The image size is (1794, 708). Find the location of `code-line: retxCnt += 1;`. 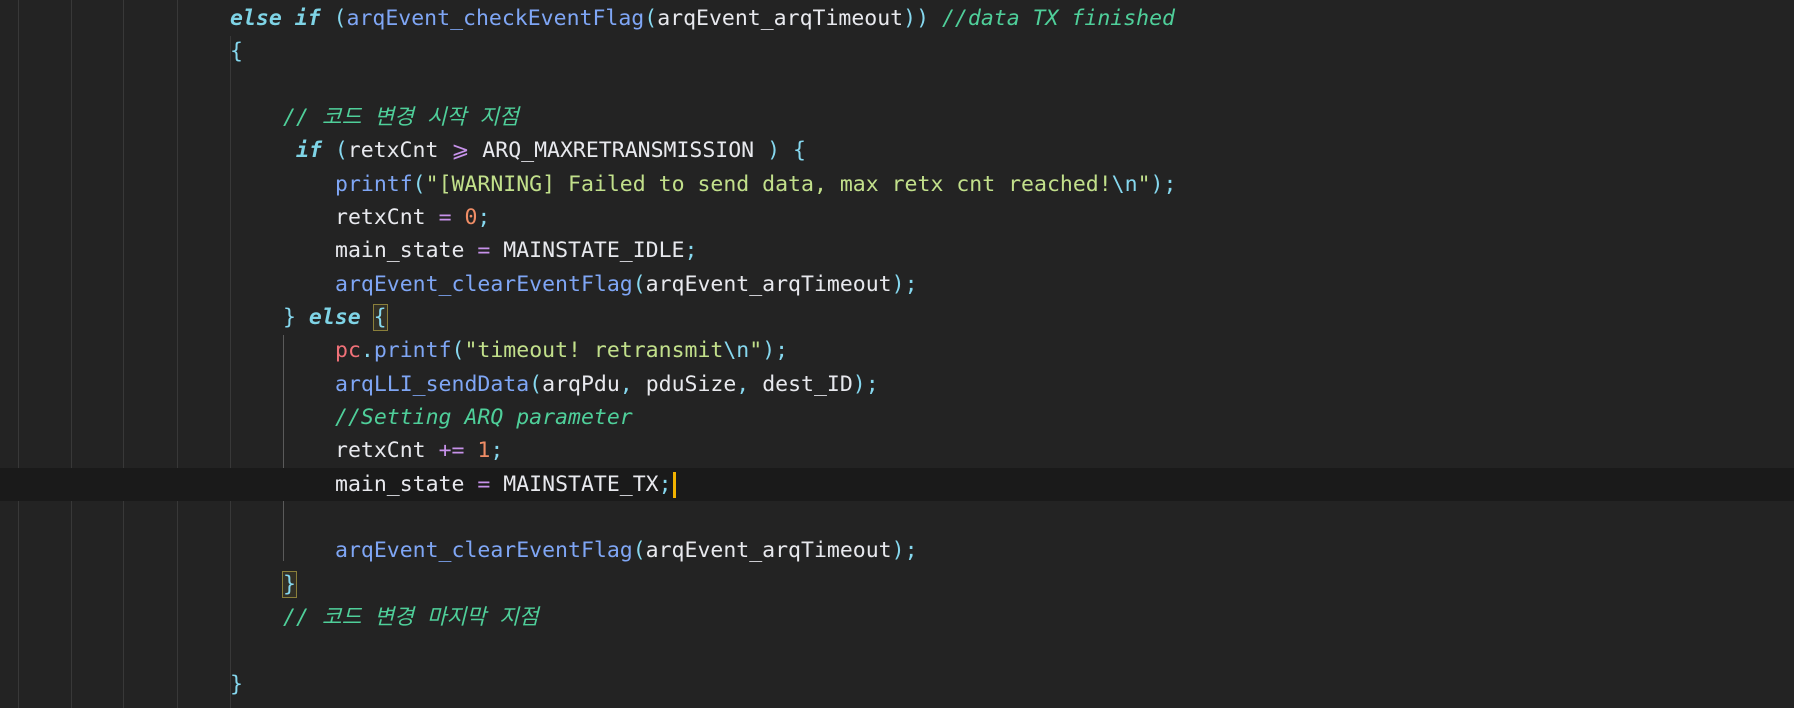

code-line: retxCnt += 1; is located at coordinates (897, 450).